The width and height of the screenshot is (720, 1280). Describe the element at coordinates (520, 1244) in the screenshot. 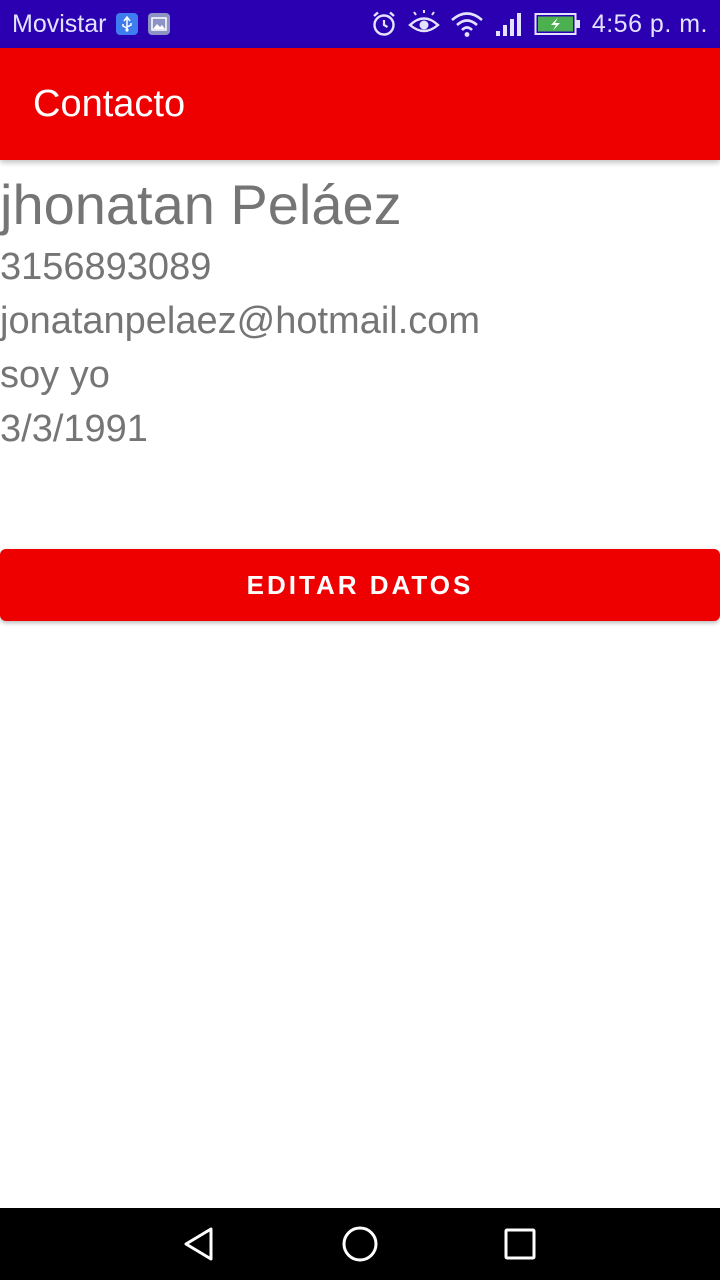

I see `recents-icon` at that location.